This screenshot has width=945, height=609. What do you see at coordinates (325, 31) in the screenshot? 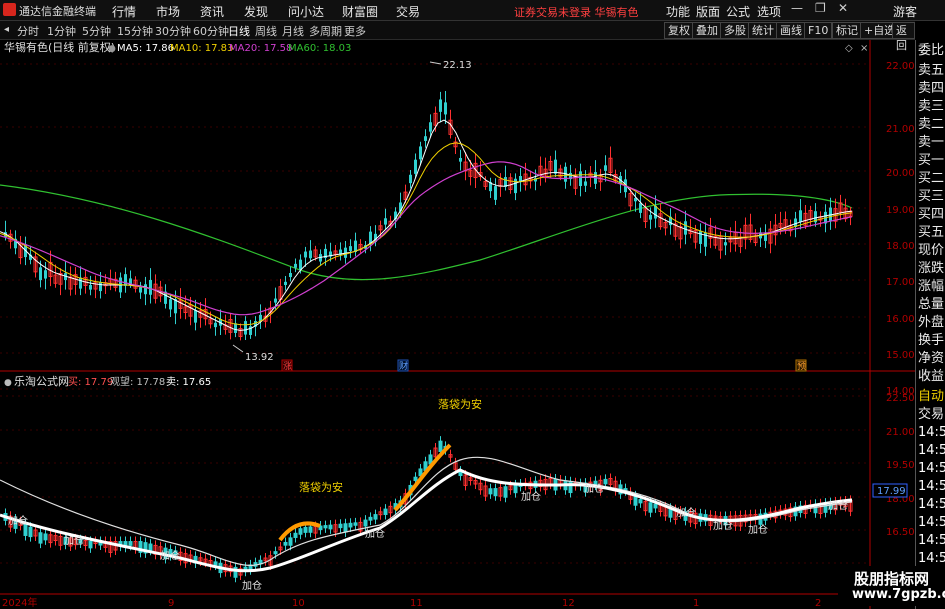
I see `period-tab: 多周期` at bounding box center [325, 31].